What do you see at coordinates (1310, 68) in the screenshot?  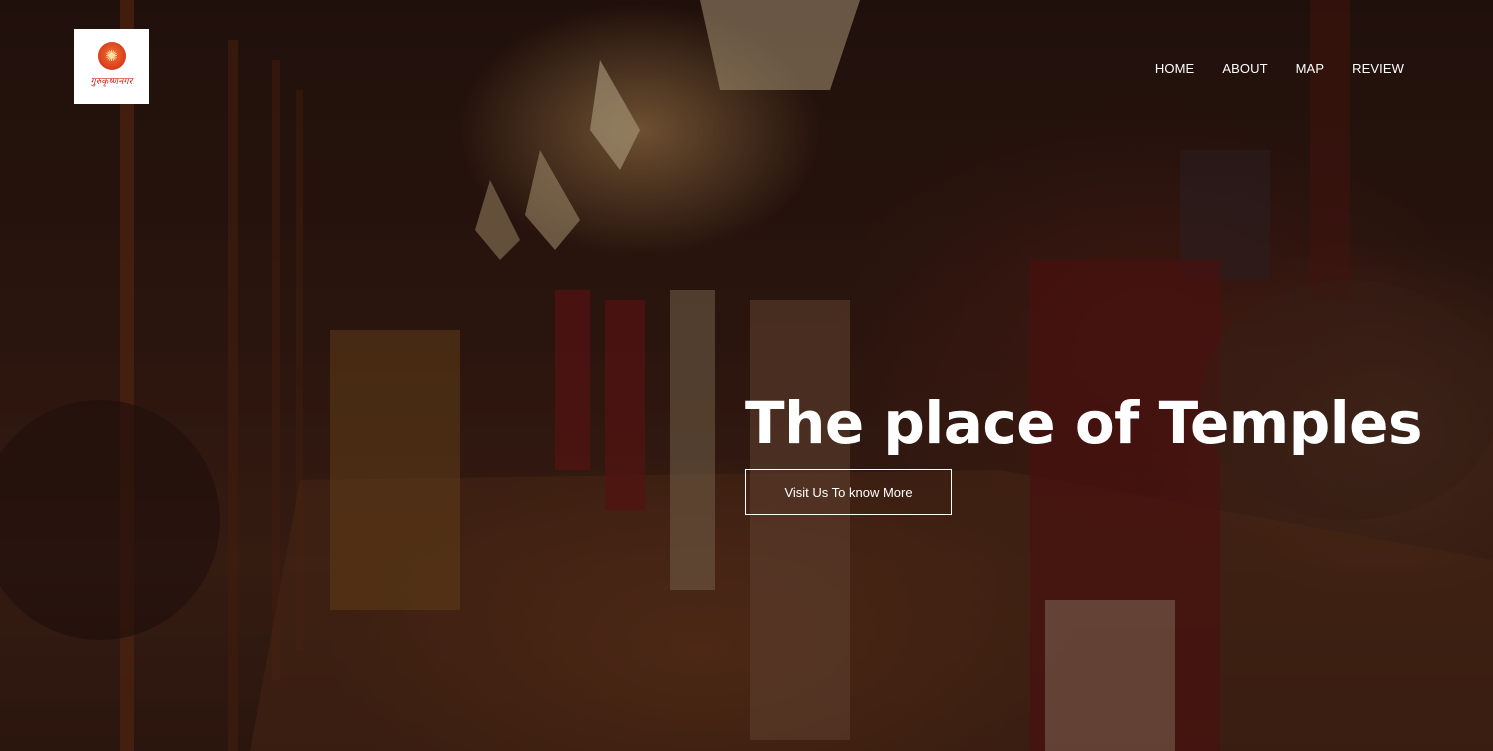 I see `nav-item-map: MAP` at bounding box center [1310, 68].